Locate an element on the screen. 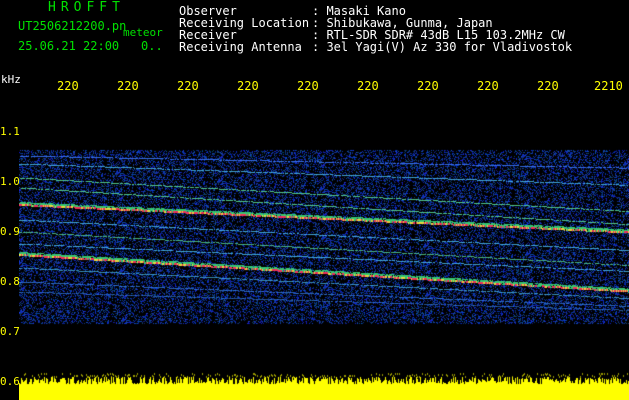  y-axis-unit: kHz is located at coordinates (11, 79).